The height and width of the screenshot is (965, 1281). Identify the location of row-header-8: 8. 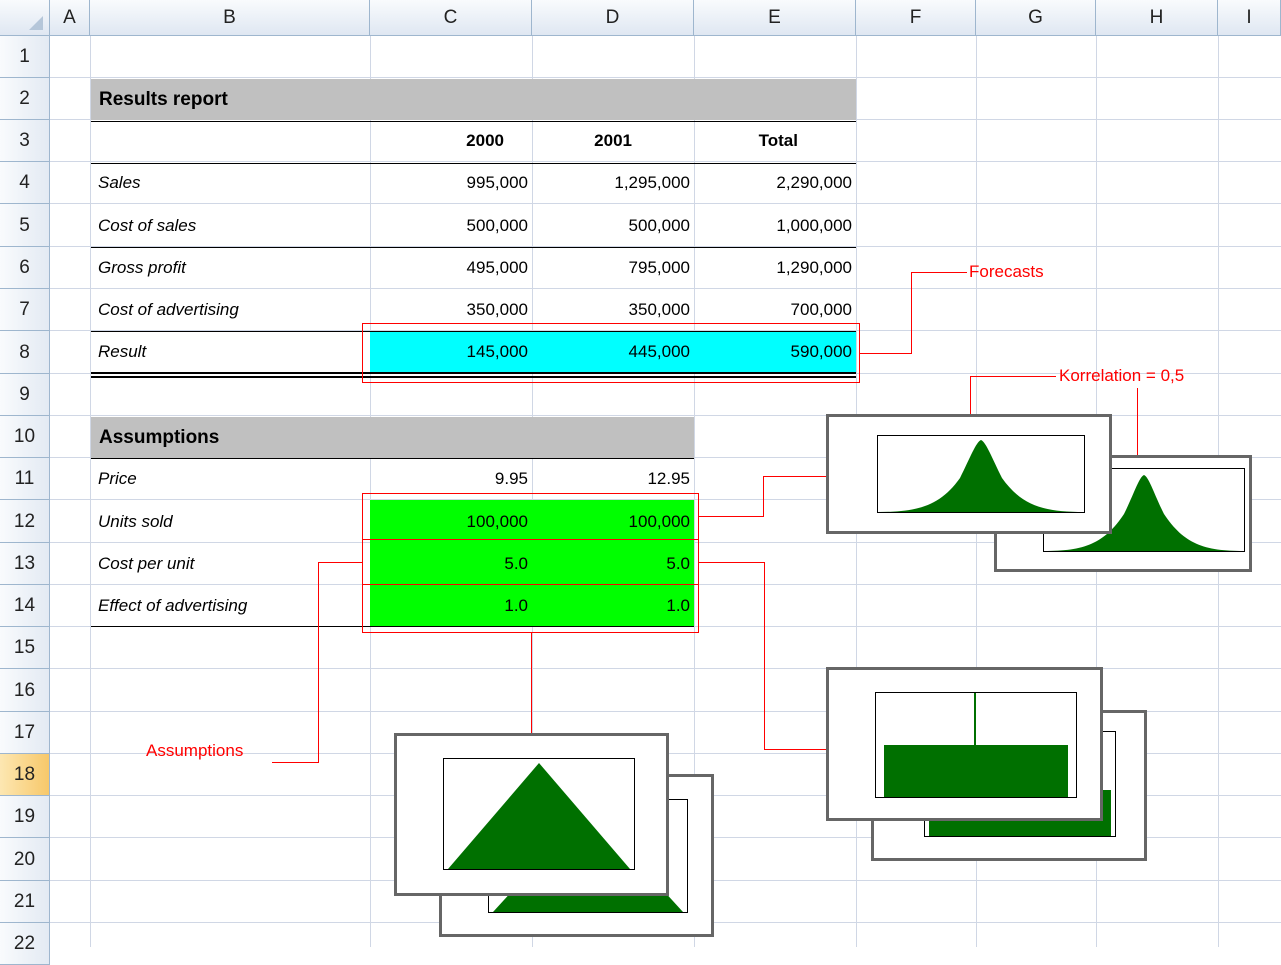
(25, 352).